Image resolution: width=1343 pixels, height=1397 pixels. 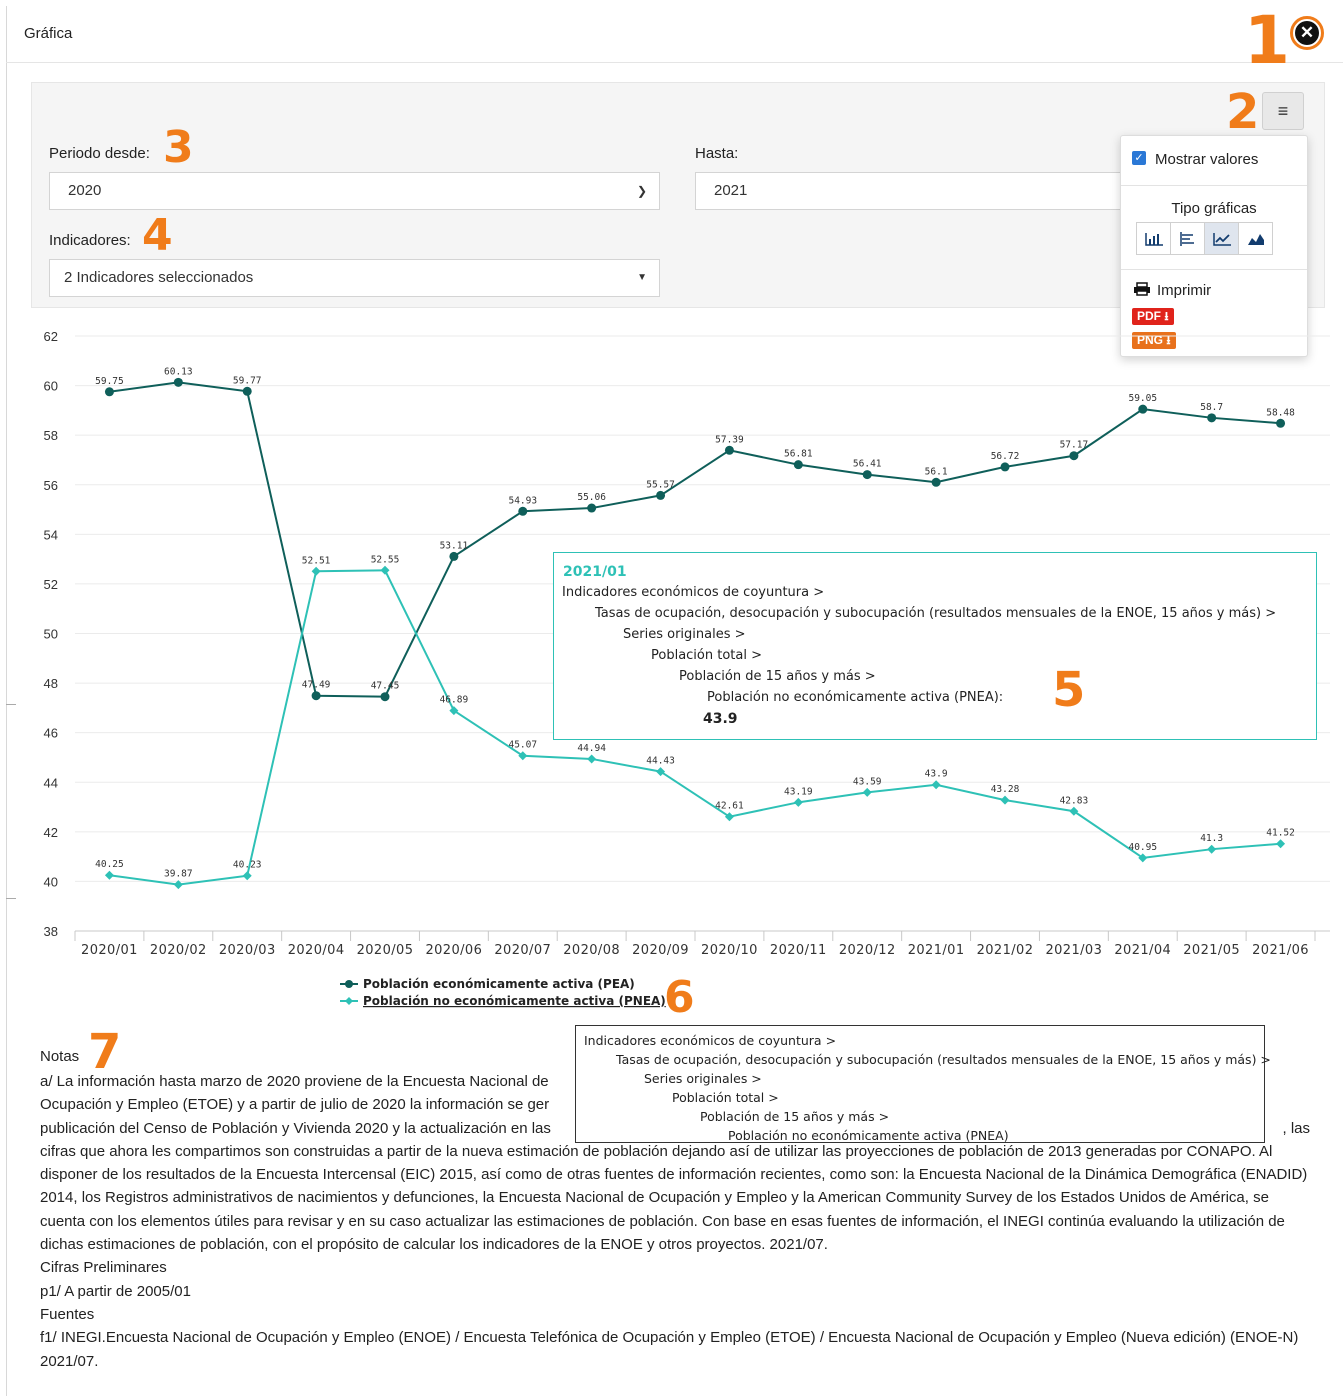 What do you see at coordinates (1073, 950) in the screenshot?
I see `x-tick-label: 2021/03` at bounding box center [1073, 950].